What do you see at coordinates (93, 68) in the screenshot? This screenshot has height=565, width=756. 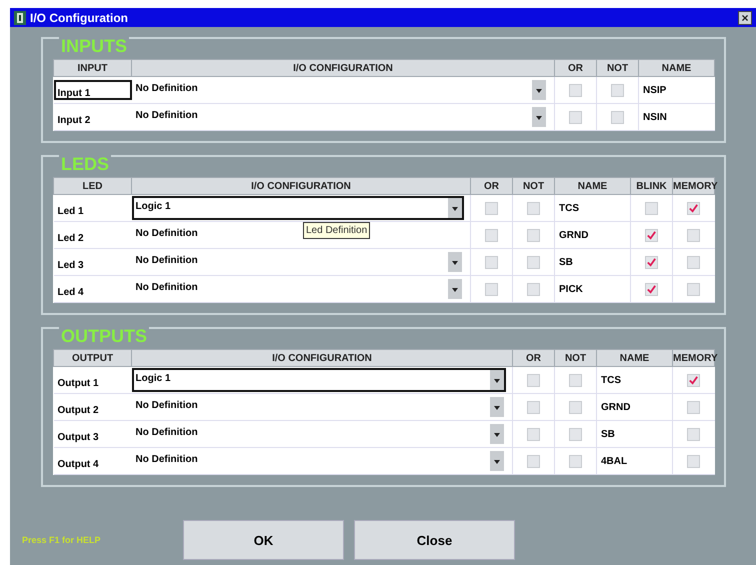 I see `column-header: INPUT` at bounding box center [93, 68].